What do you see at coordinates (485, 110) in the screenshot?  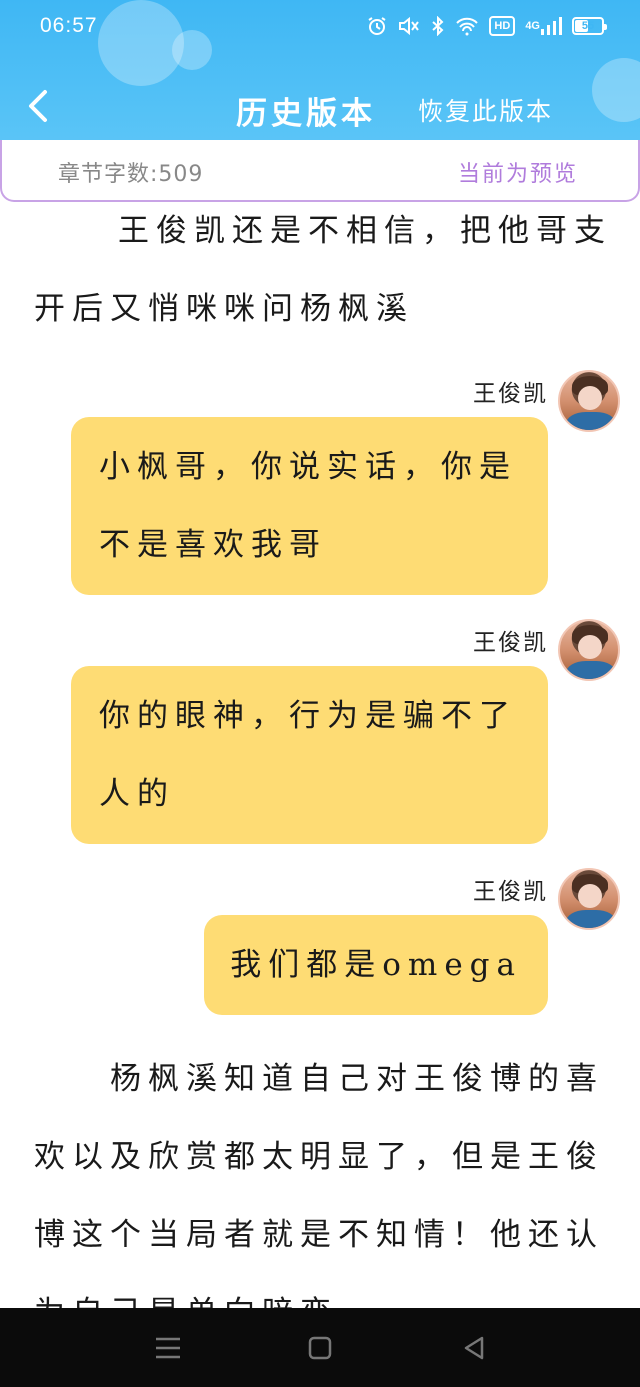 I see `restore-version-button: 恢复此版本` at bounding box center [485, 110].